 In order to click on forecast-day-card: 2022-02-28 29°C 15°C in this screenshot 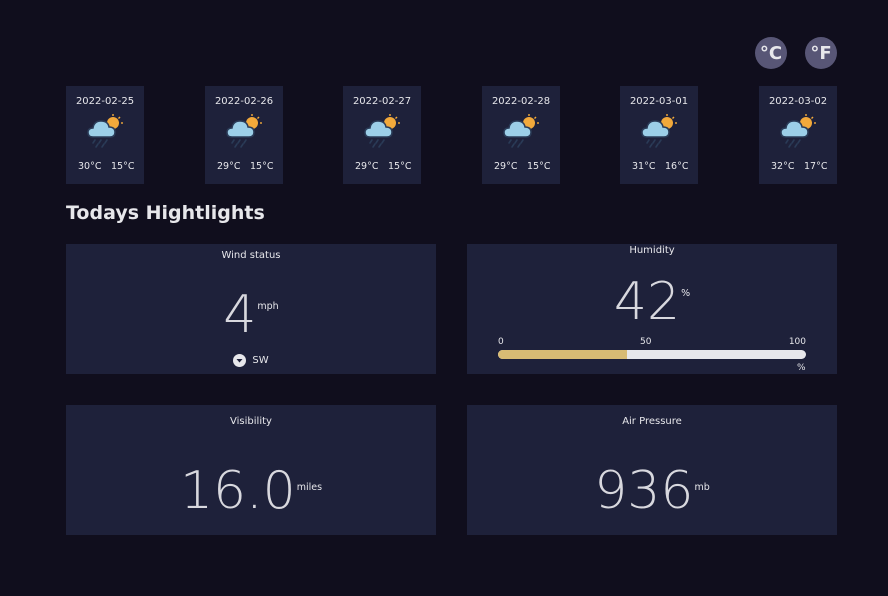, I will do `click(521, 135)`.